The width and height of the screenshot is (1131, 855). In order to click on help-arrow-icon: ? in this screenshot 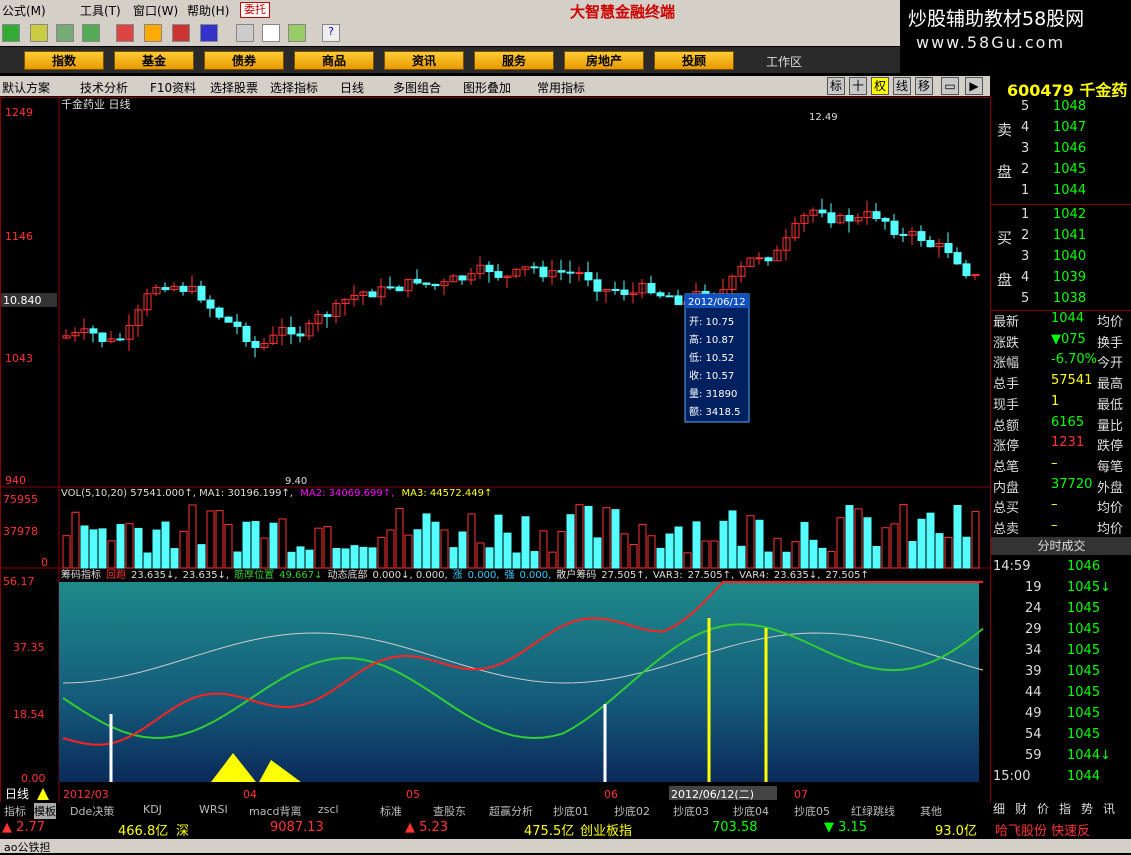, I will do `click(331, 33)`.